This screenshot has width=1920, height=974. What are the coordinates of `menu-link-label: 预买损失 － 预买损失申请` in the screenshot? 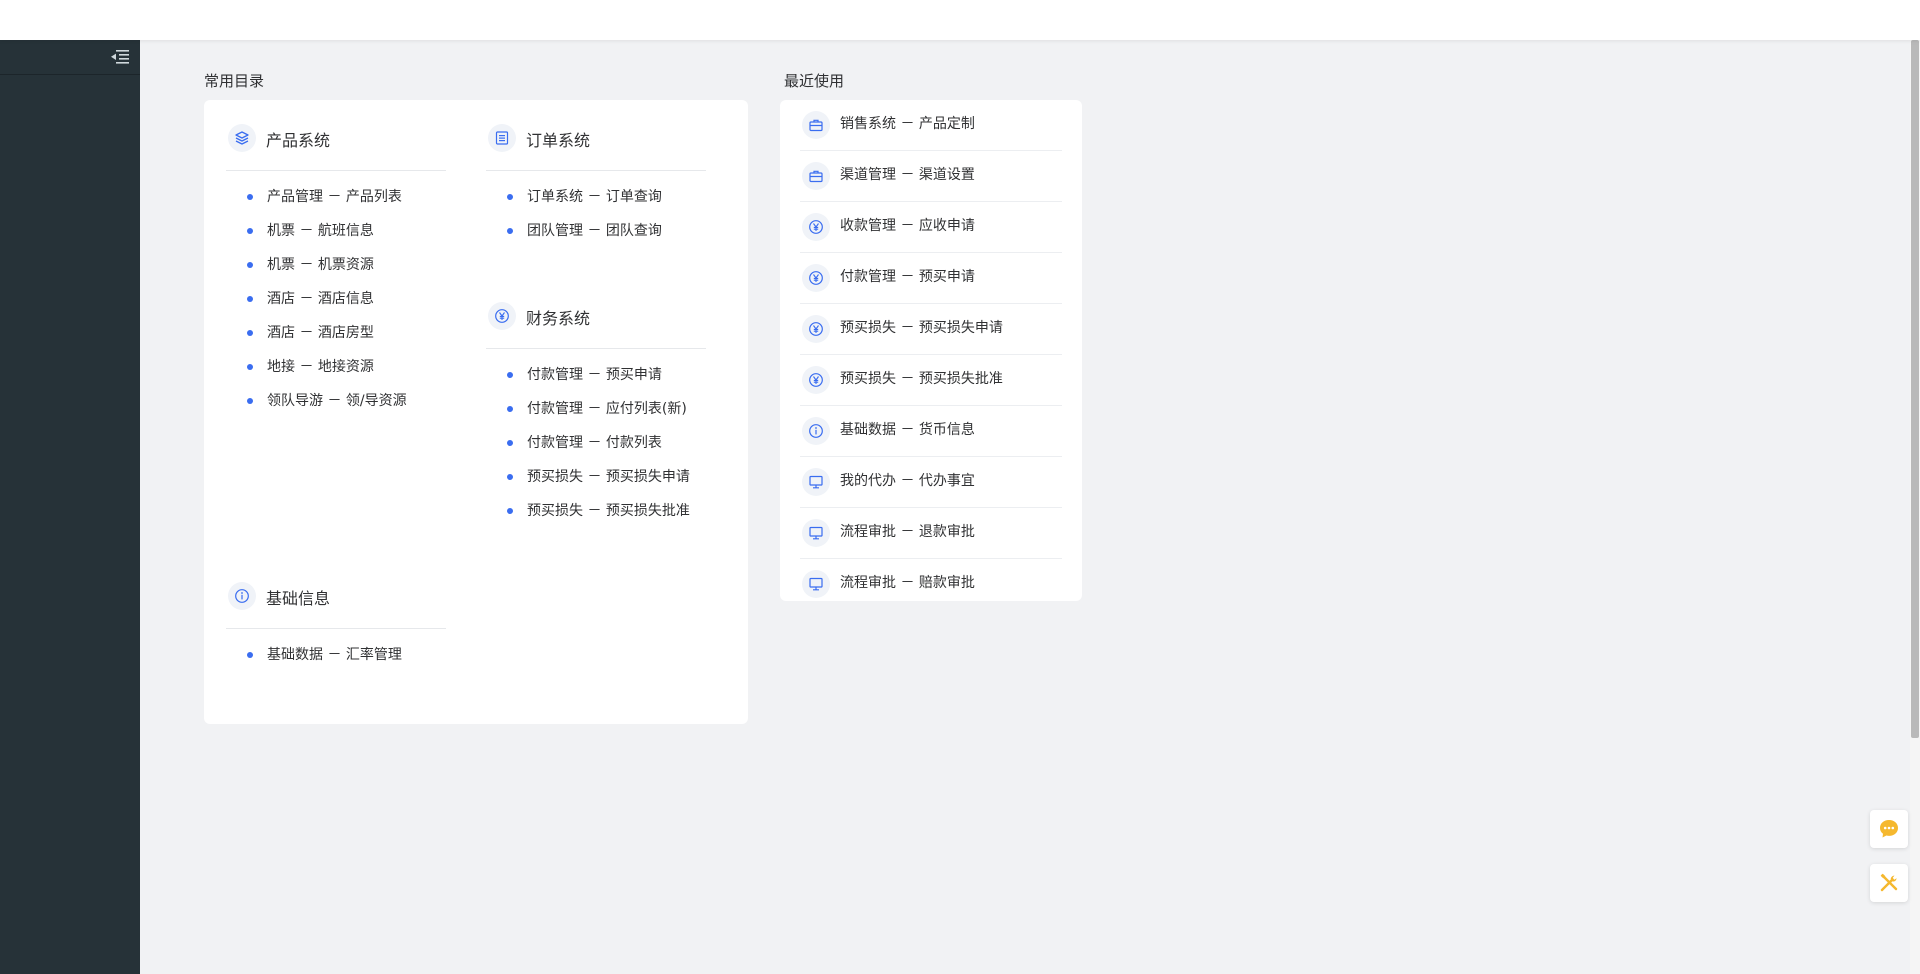 It's located at (608, 477).